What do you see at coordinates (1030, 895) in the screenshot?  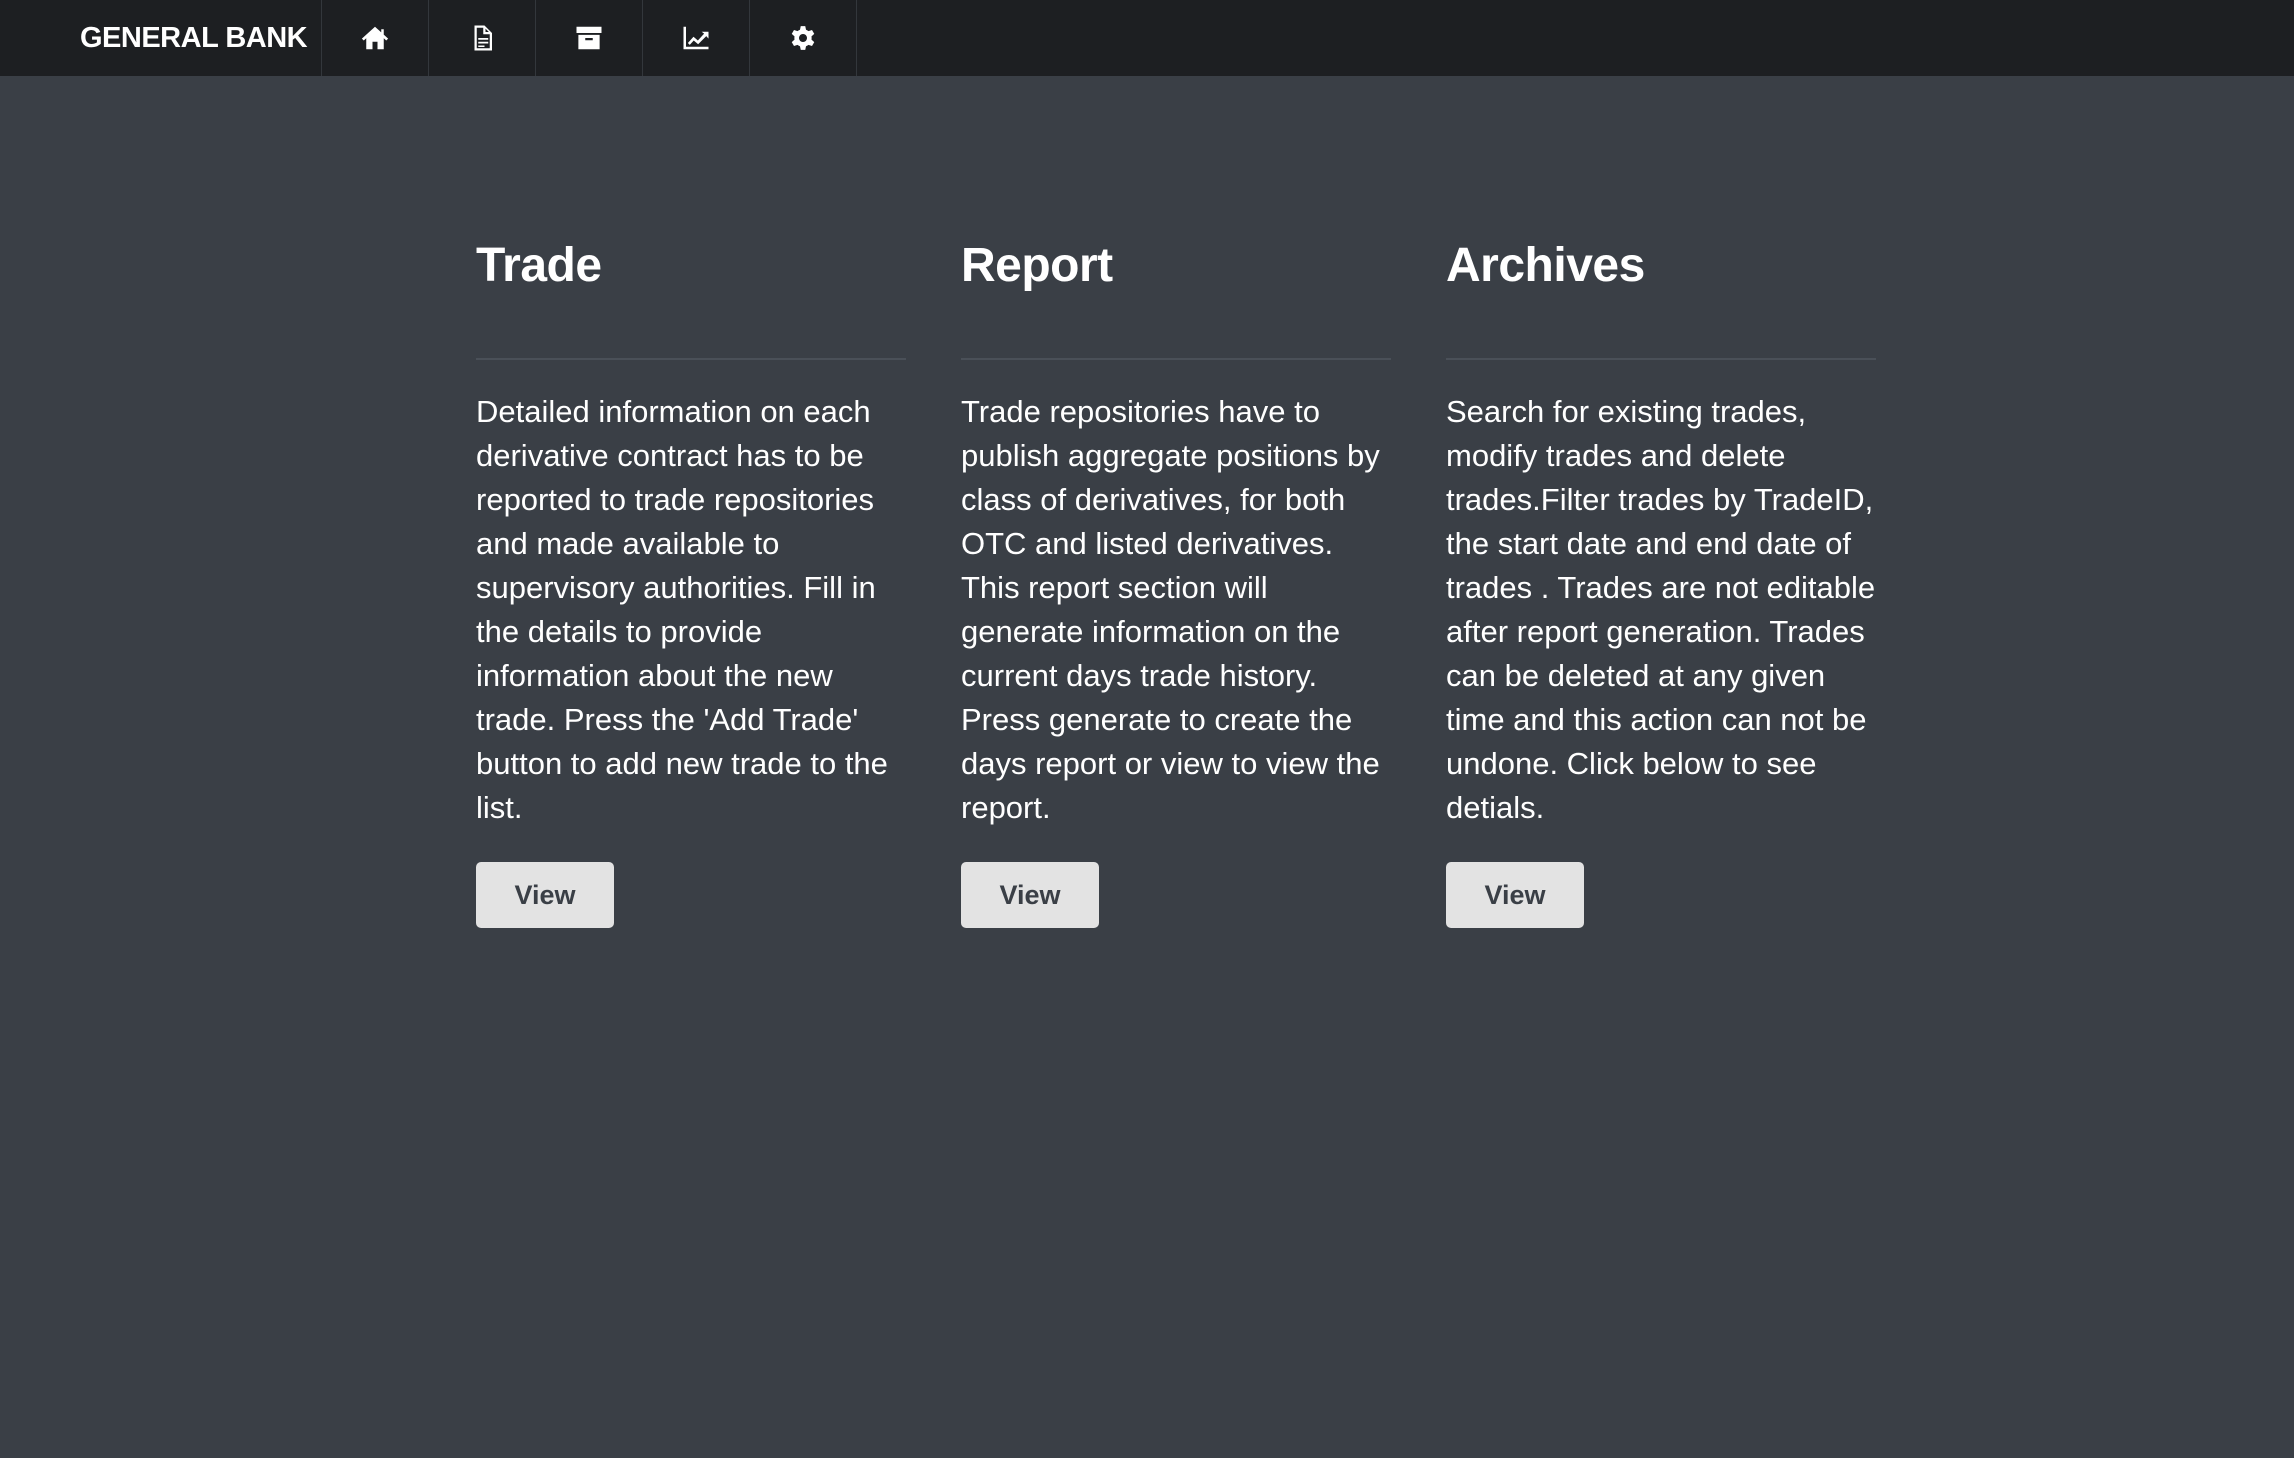 I see `report-view-button: View` at bounding box center [1030, 895].